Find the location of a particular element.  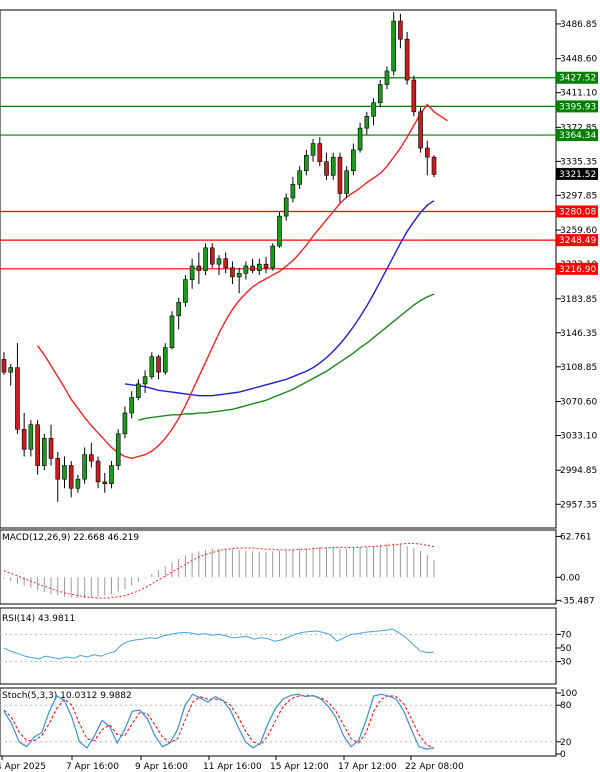

price-tick-label: 3146.35 is located at coordinates (578, 334).